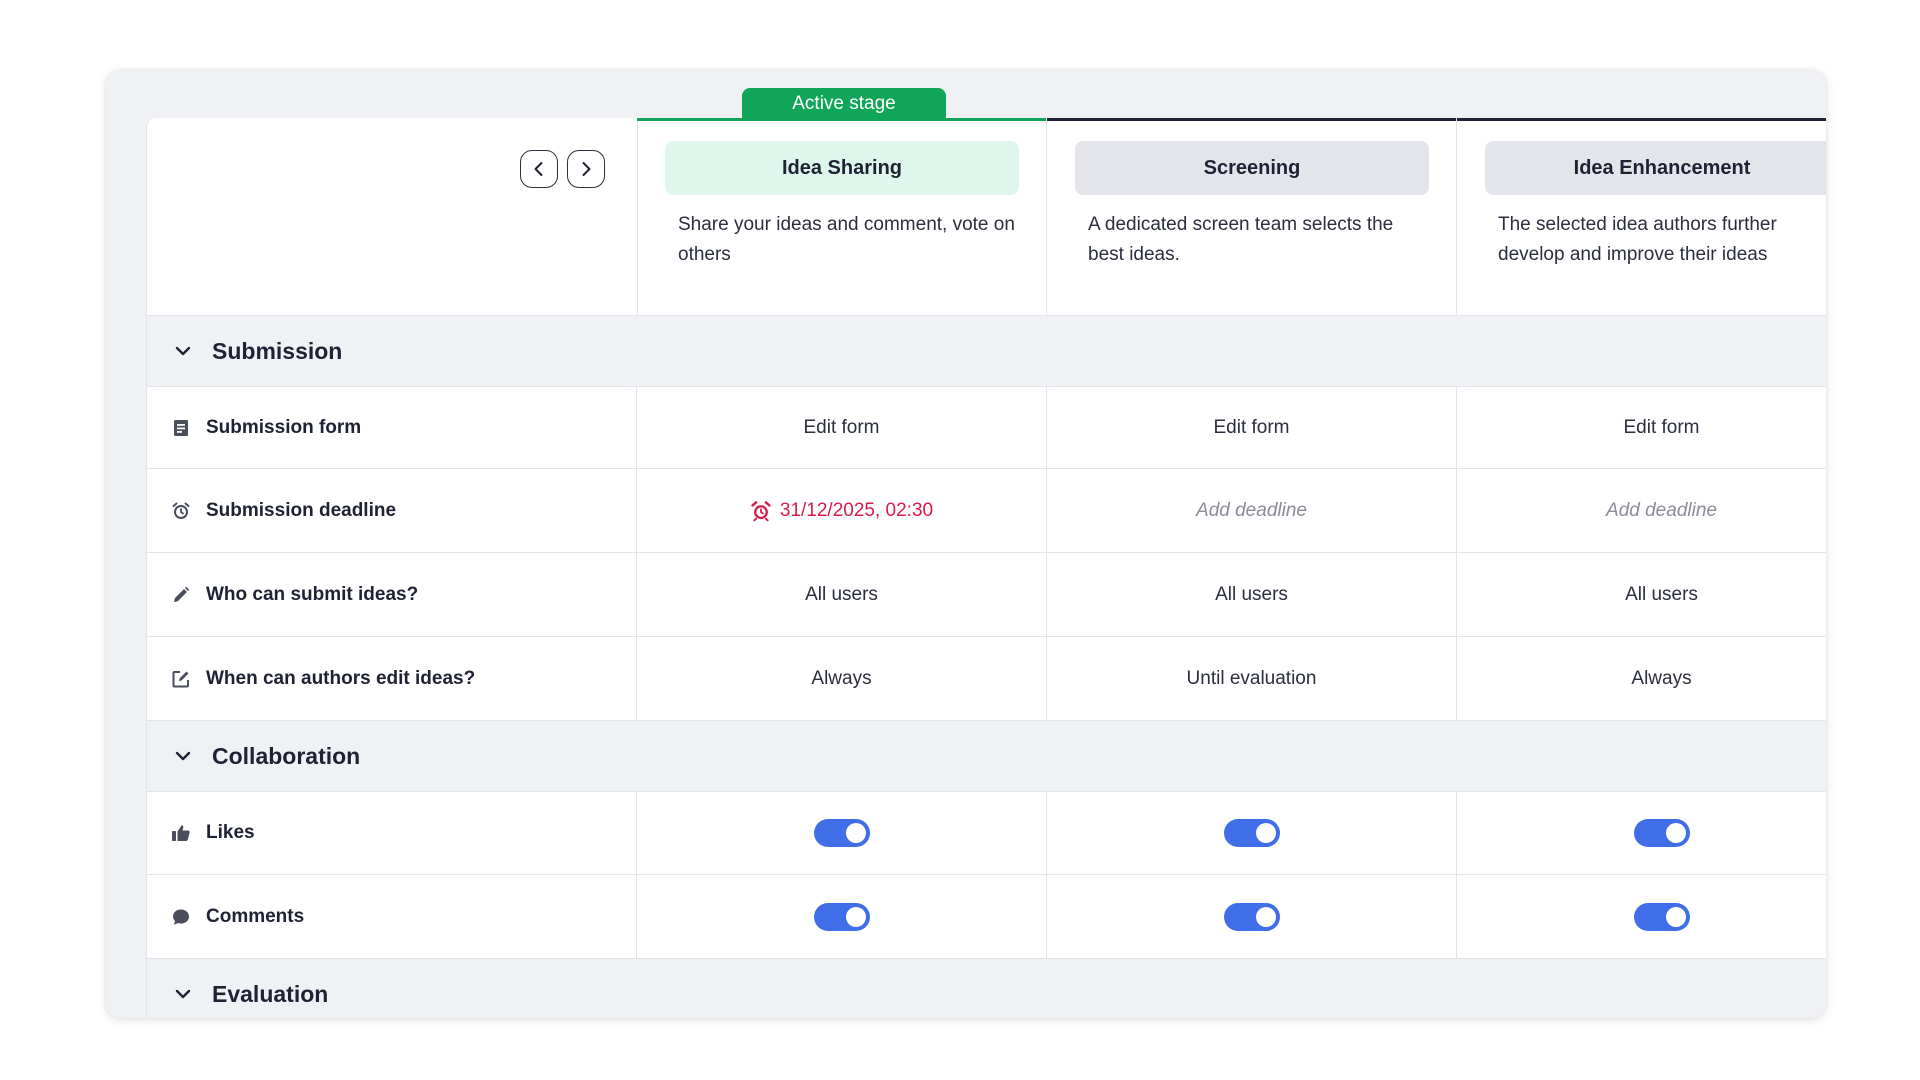 This screenshot has width=1920, height=1080. Describe the element at coordinates (277, 350) in the screenshot. I see `section-title: Submission` at that location.